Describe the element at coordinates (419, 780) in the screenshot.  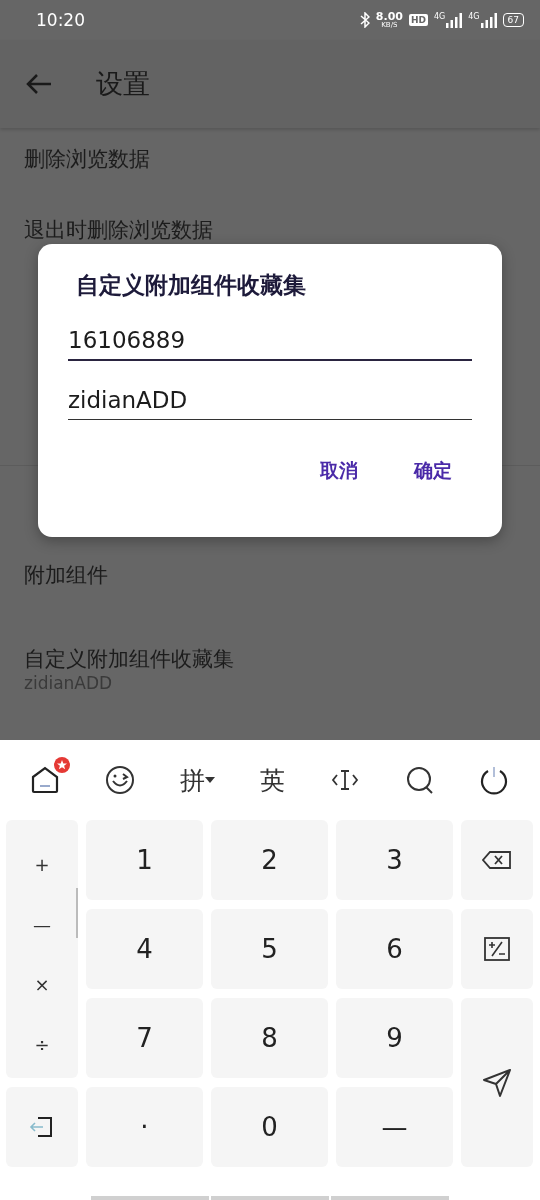
I see `search-icon` at that location.